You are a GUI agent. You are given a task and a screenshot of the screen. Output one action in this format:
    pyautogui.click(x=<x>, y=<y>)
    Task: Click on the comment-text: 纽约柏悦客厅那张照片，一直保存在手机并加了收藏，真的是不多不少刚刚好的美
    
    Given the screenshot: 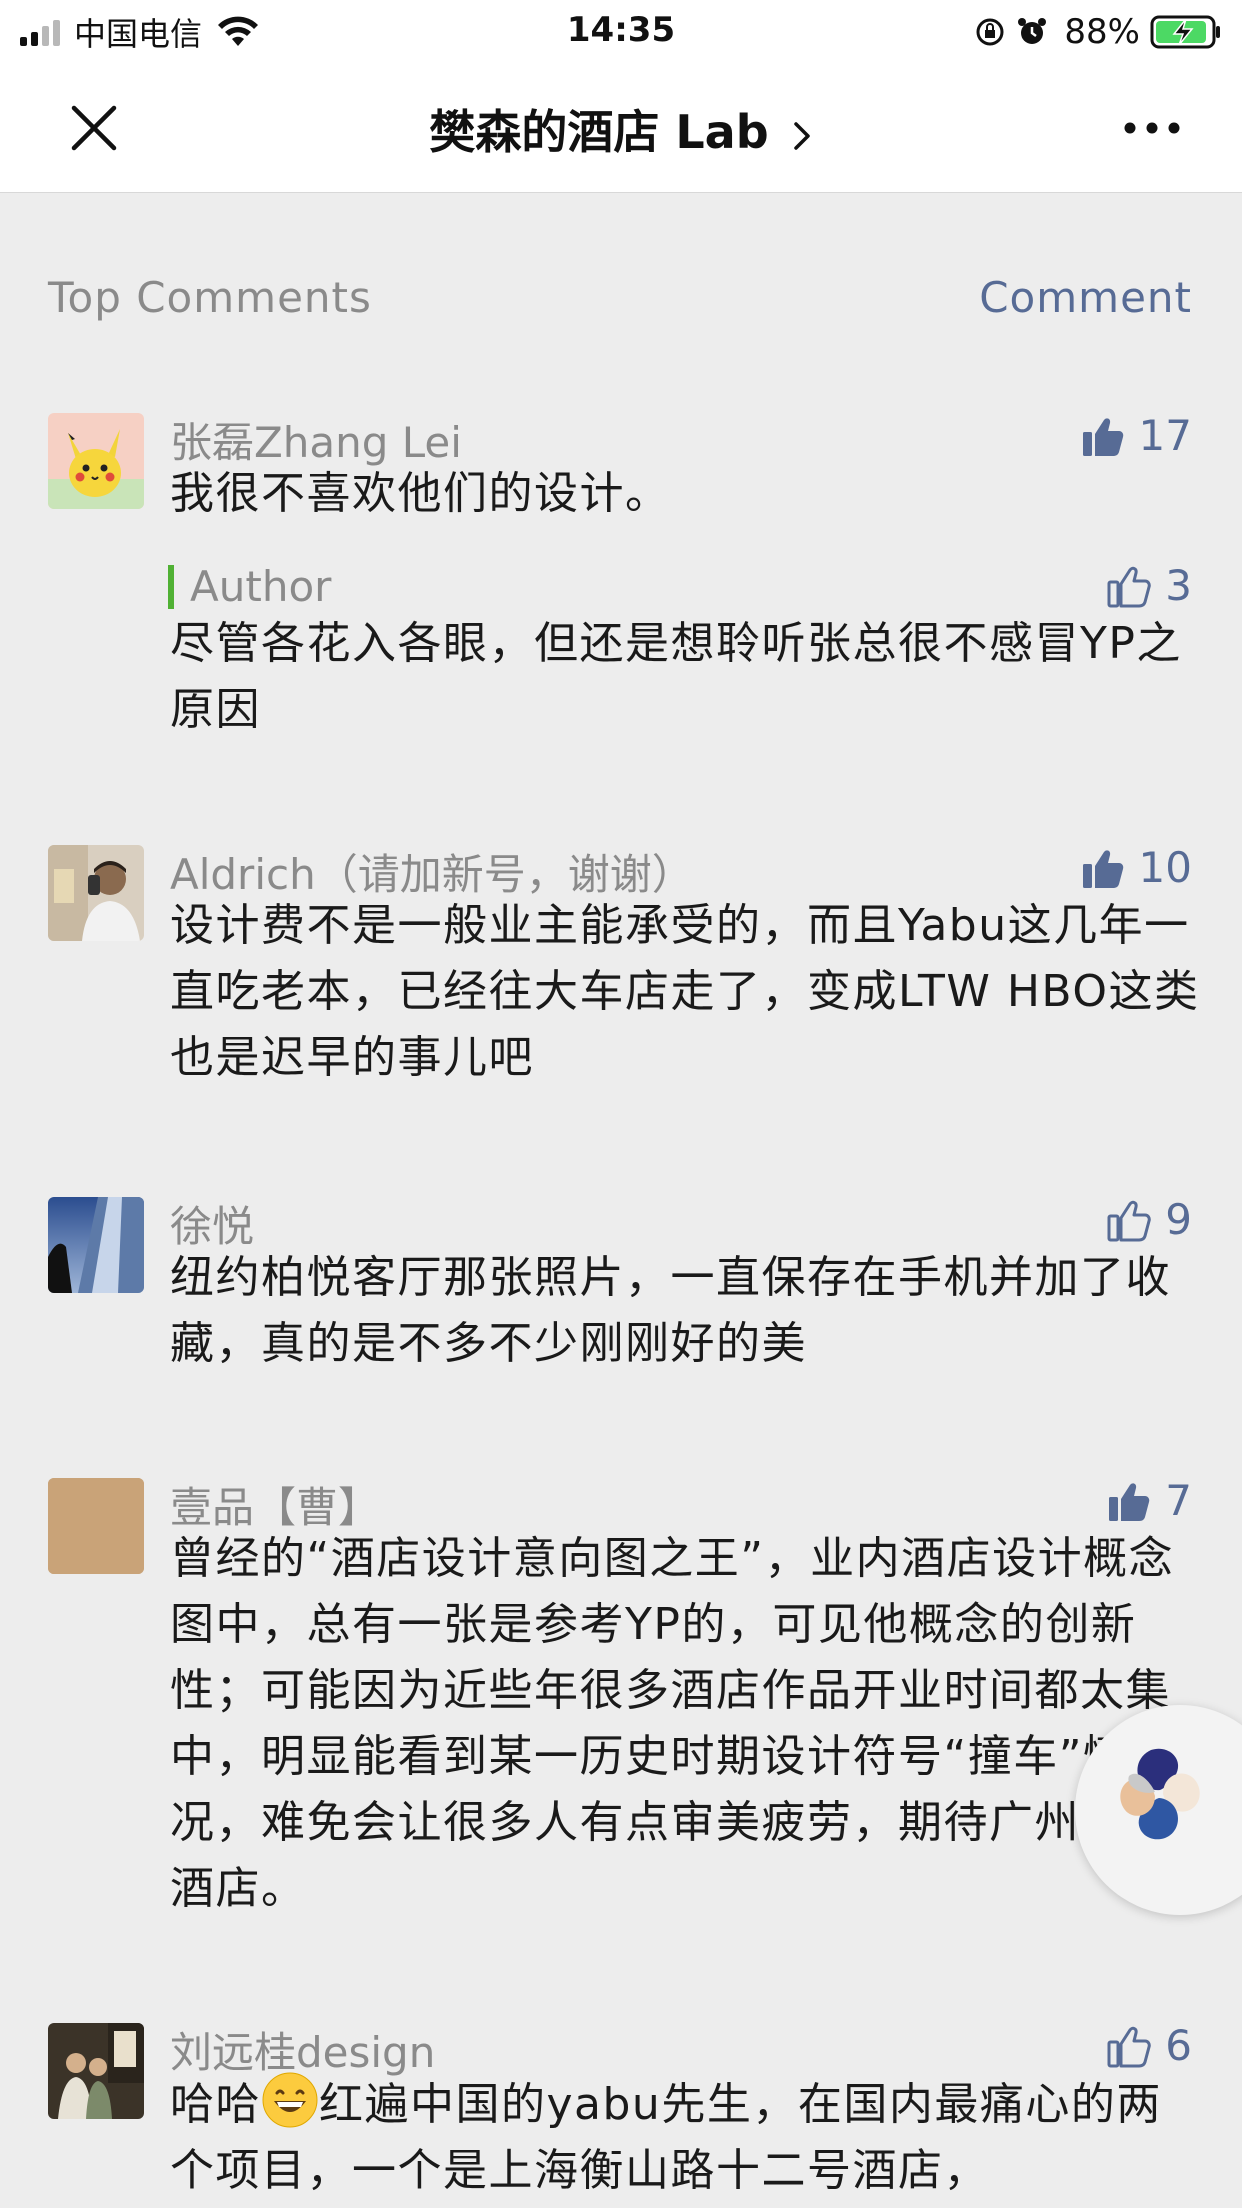 What is the action you would take?
    pyautogui.click(x=670, y=1310)
    